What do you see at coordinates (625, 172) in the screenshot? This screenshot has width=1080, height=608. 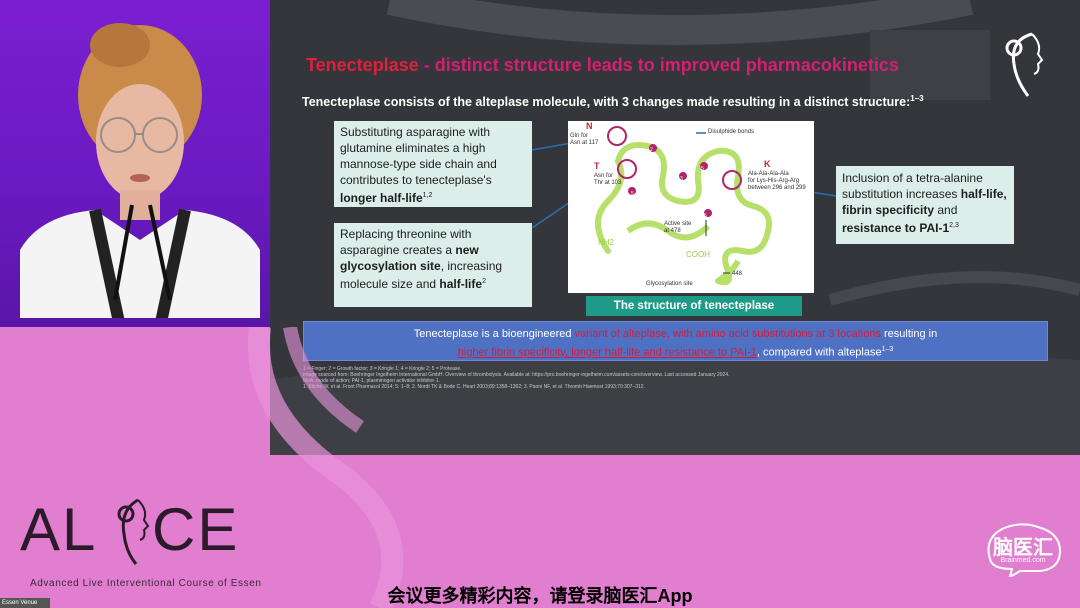 I see `domain-number-label: 1` at bounding box center [625, 172].